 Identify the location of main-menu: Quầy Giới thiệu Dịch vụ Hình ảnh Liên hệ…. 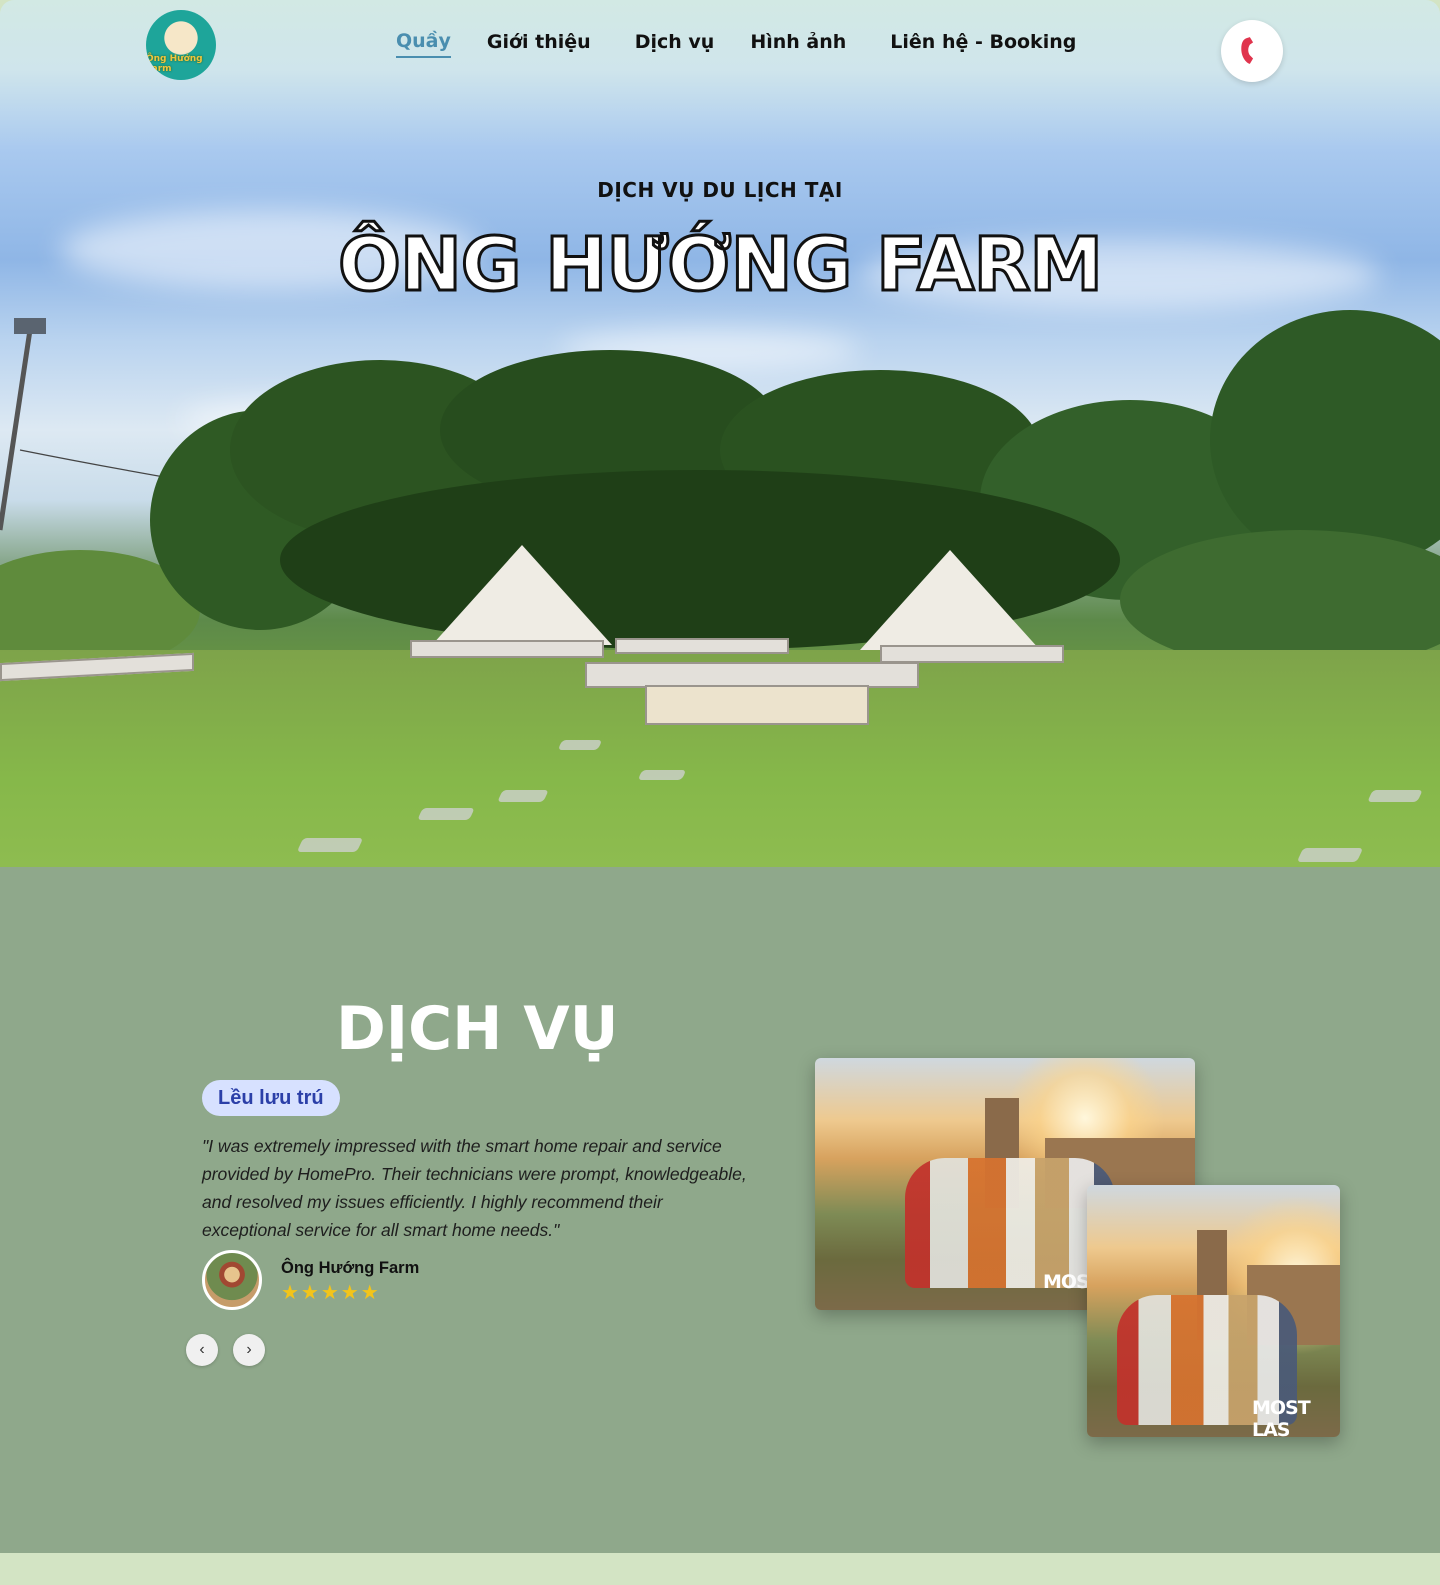
(754, 44).